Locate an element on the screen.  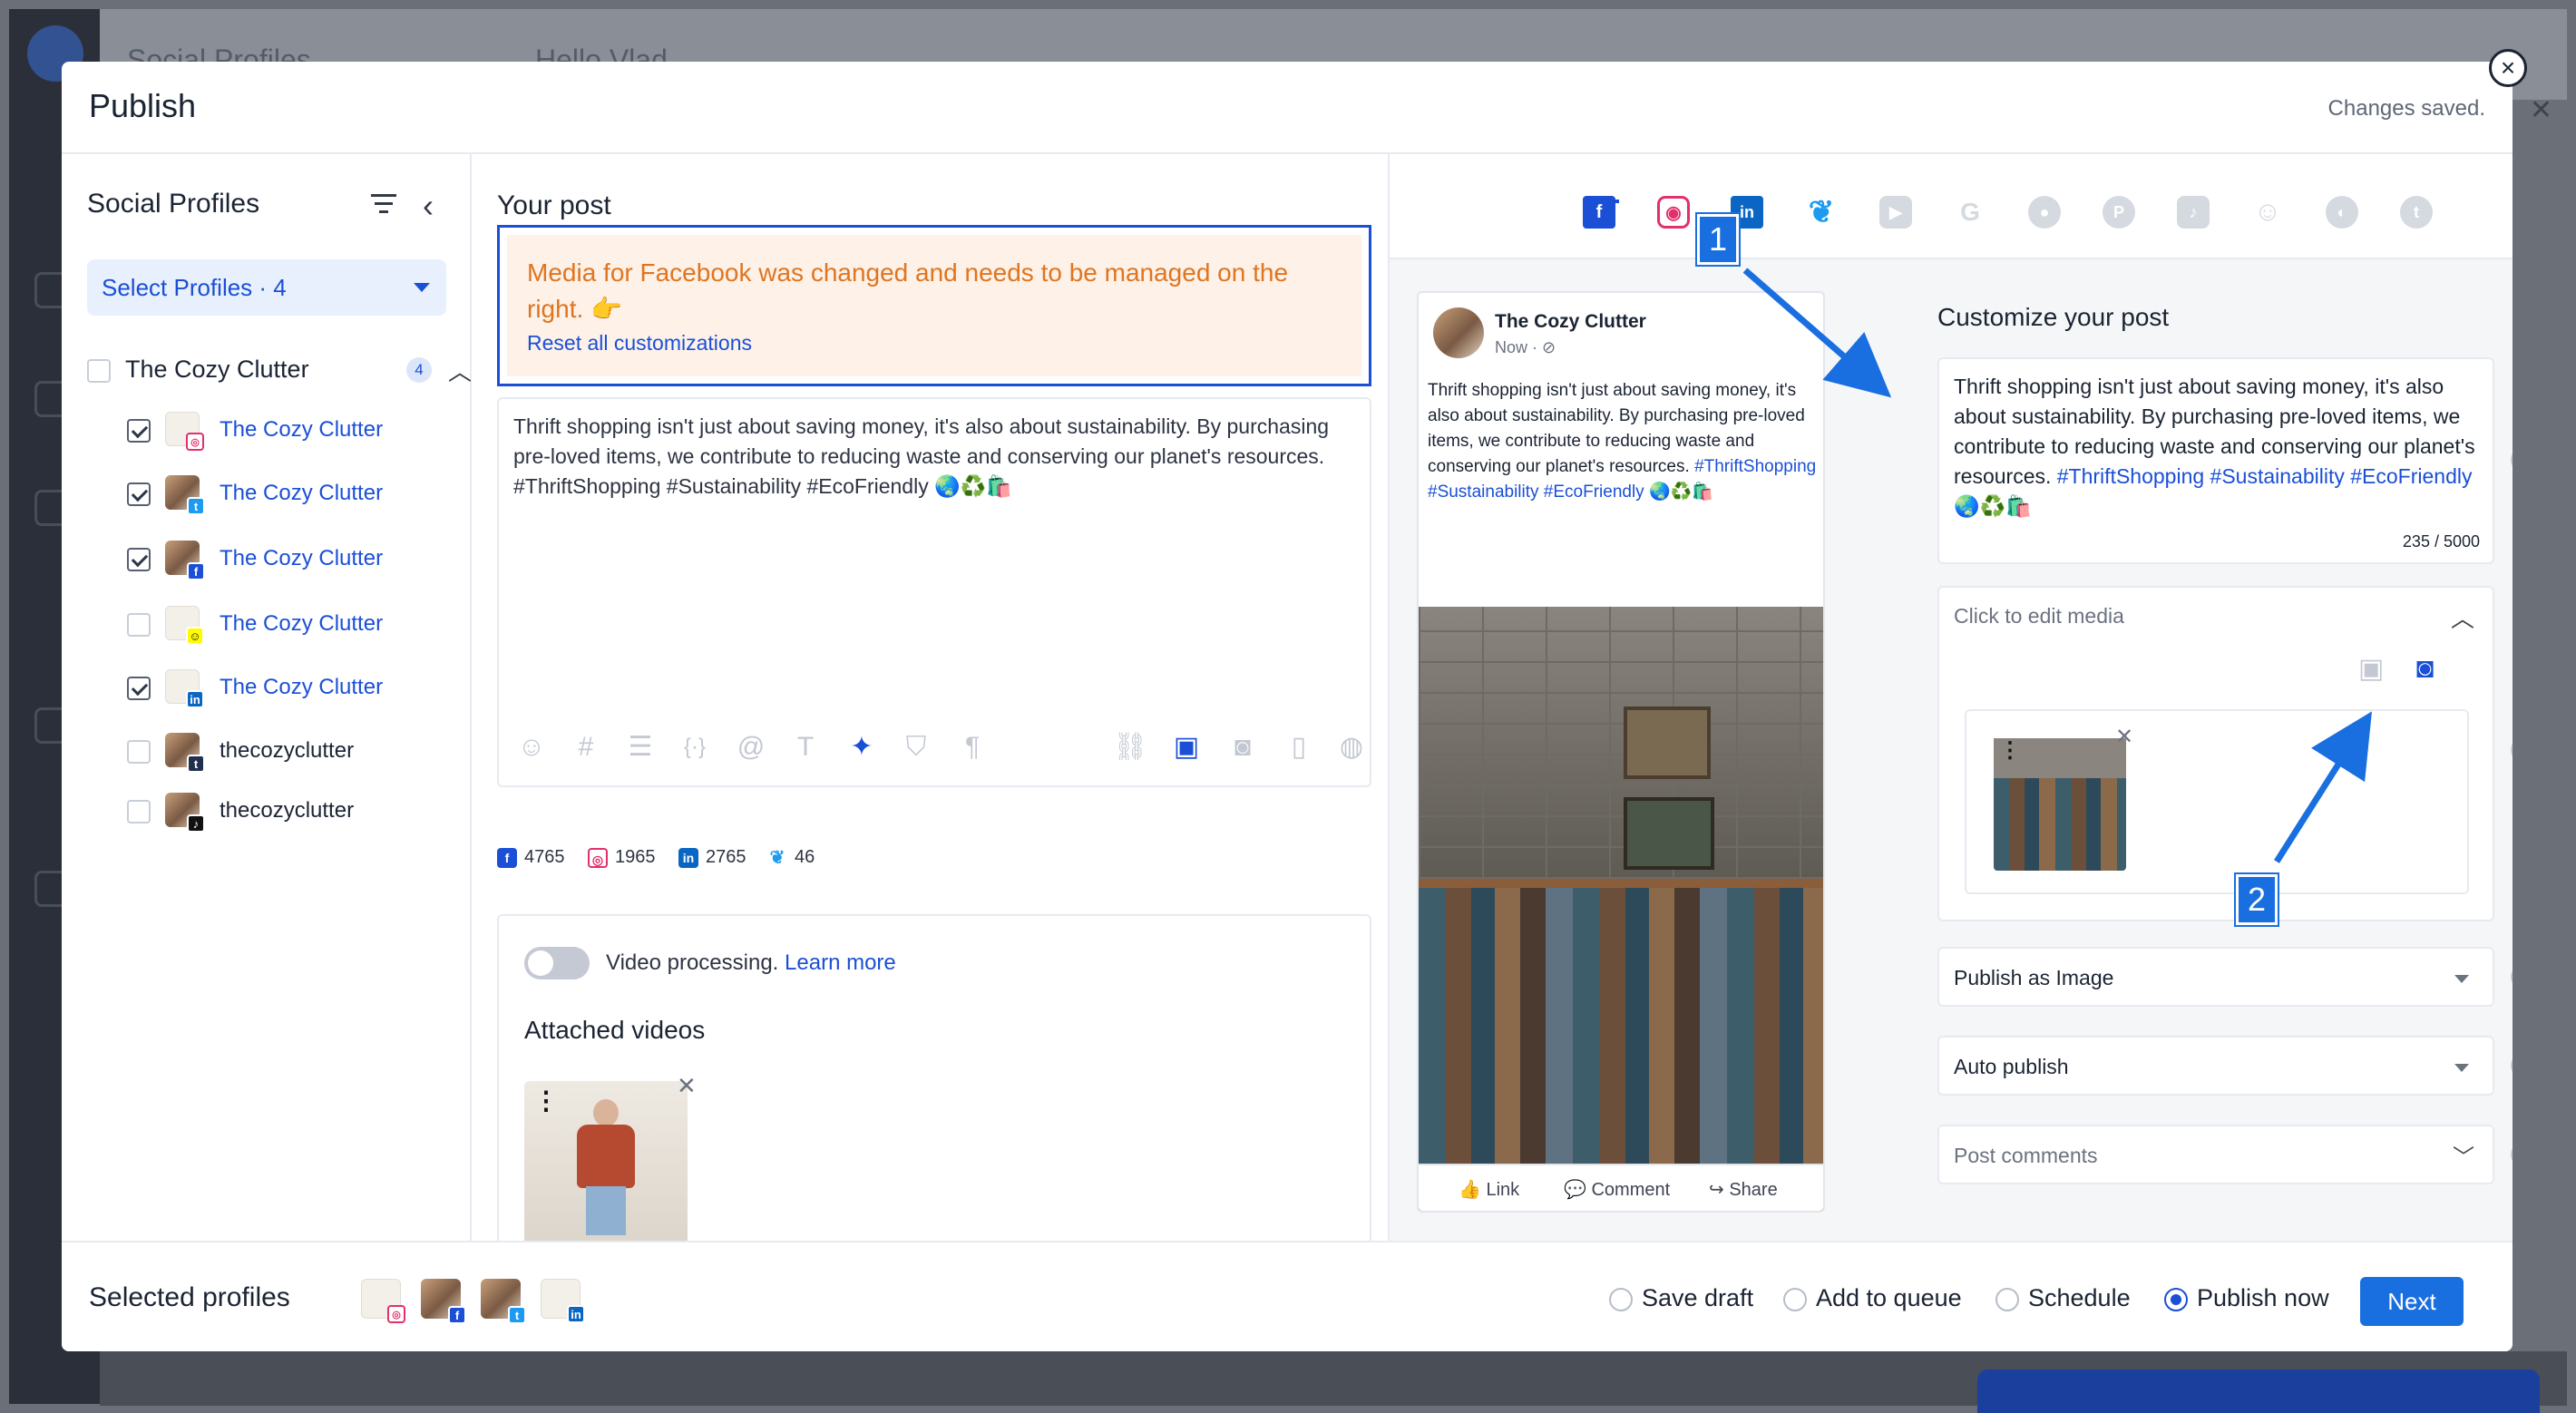
tab-google-icon: G is located at coordinates (1970, 212).